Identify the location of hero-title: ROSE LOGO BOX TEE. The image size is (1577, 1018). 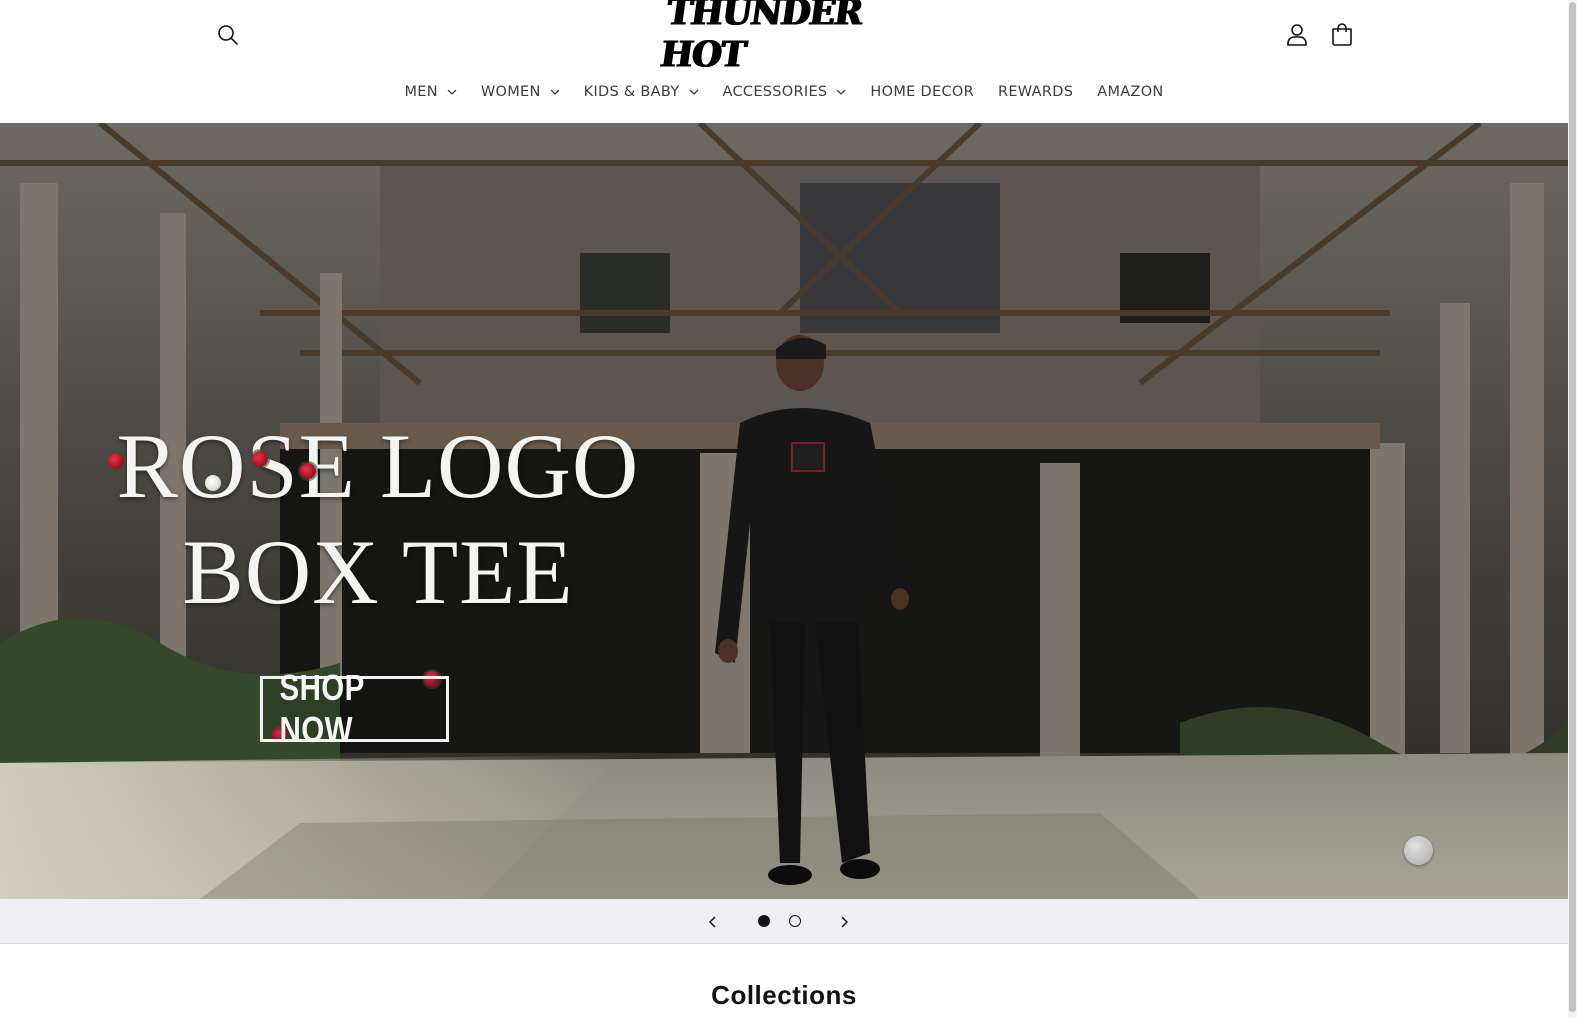
(378, 519).